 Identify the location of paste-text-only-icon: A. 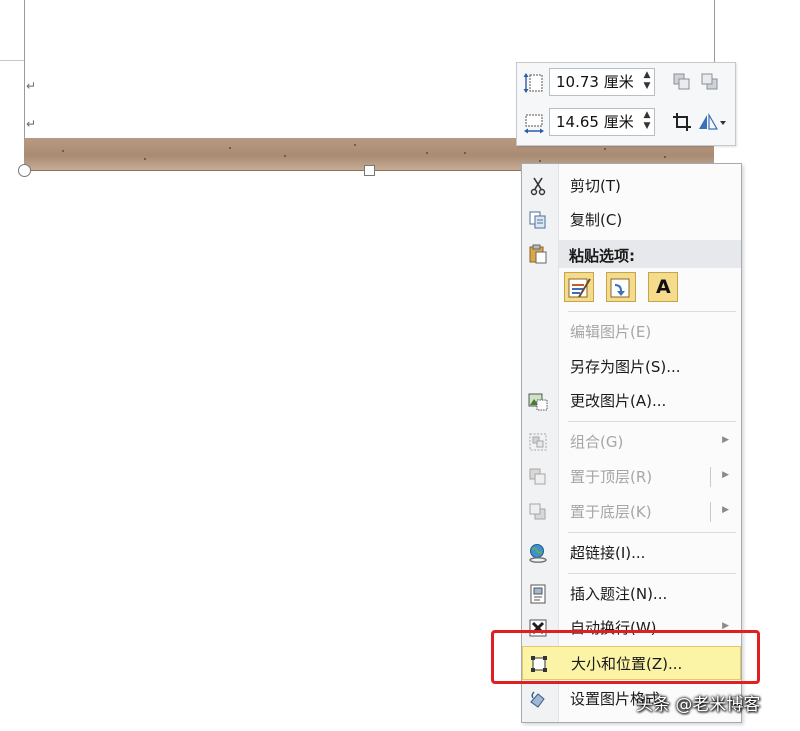
(663, 287).